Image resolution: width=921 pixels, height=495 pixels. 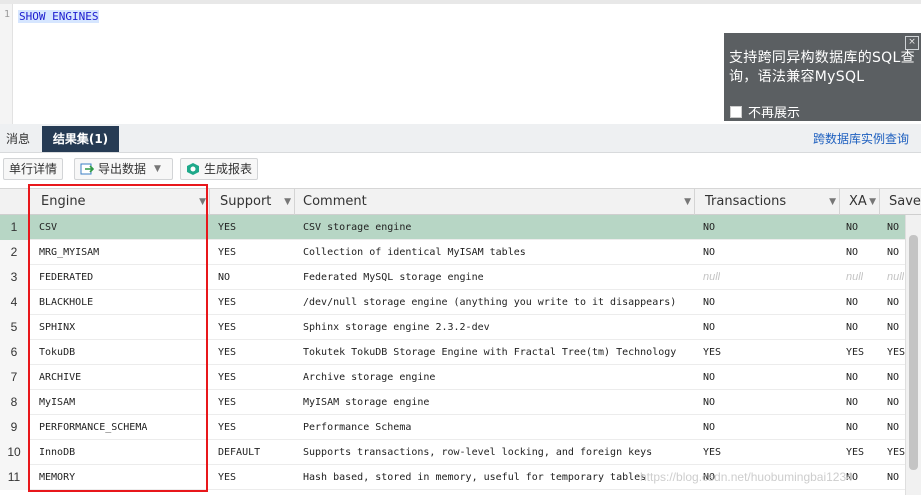 What do you see at coordinates (157, 169) in the screenshot?
I see `chevron-down-icon: ▼` at bounding box center [157, 169].